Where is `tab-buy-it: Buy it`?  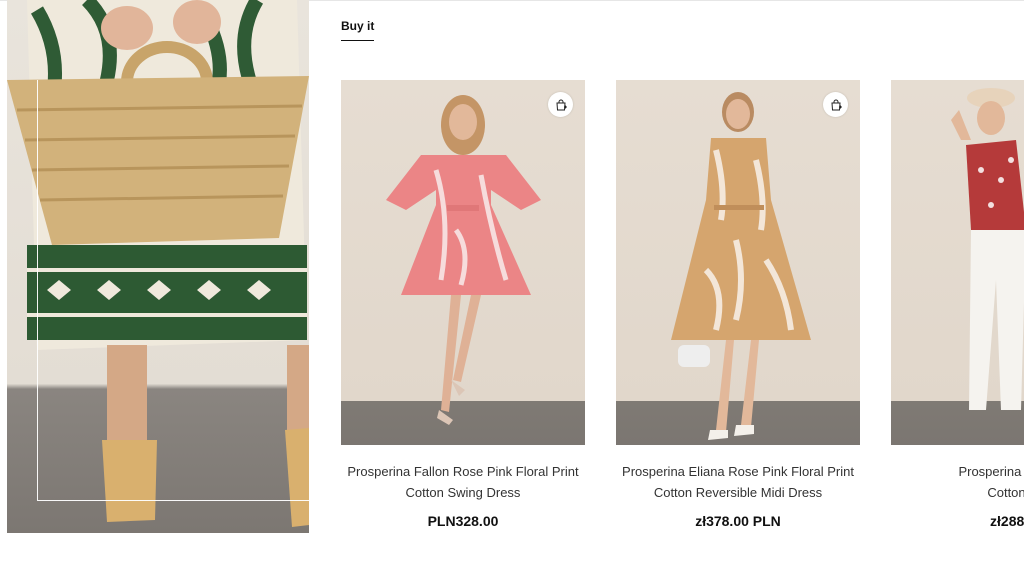 tab-buy-it: Buy it is located at coordinates (358, 29).